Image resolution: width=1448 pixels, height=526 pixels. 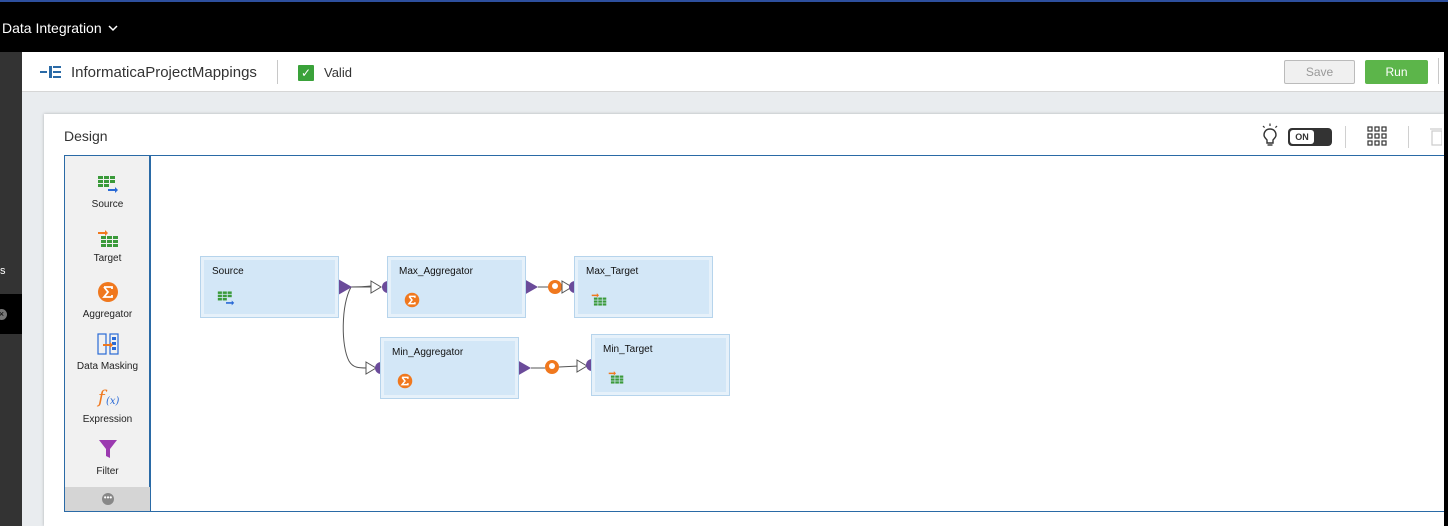 I want to click on svg-text: (x), so click(x=113, y=401).